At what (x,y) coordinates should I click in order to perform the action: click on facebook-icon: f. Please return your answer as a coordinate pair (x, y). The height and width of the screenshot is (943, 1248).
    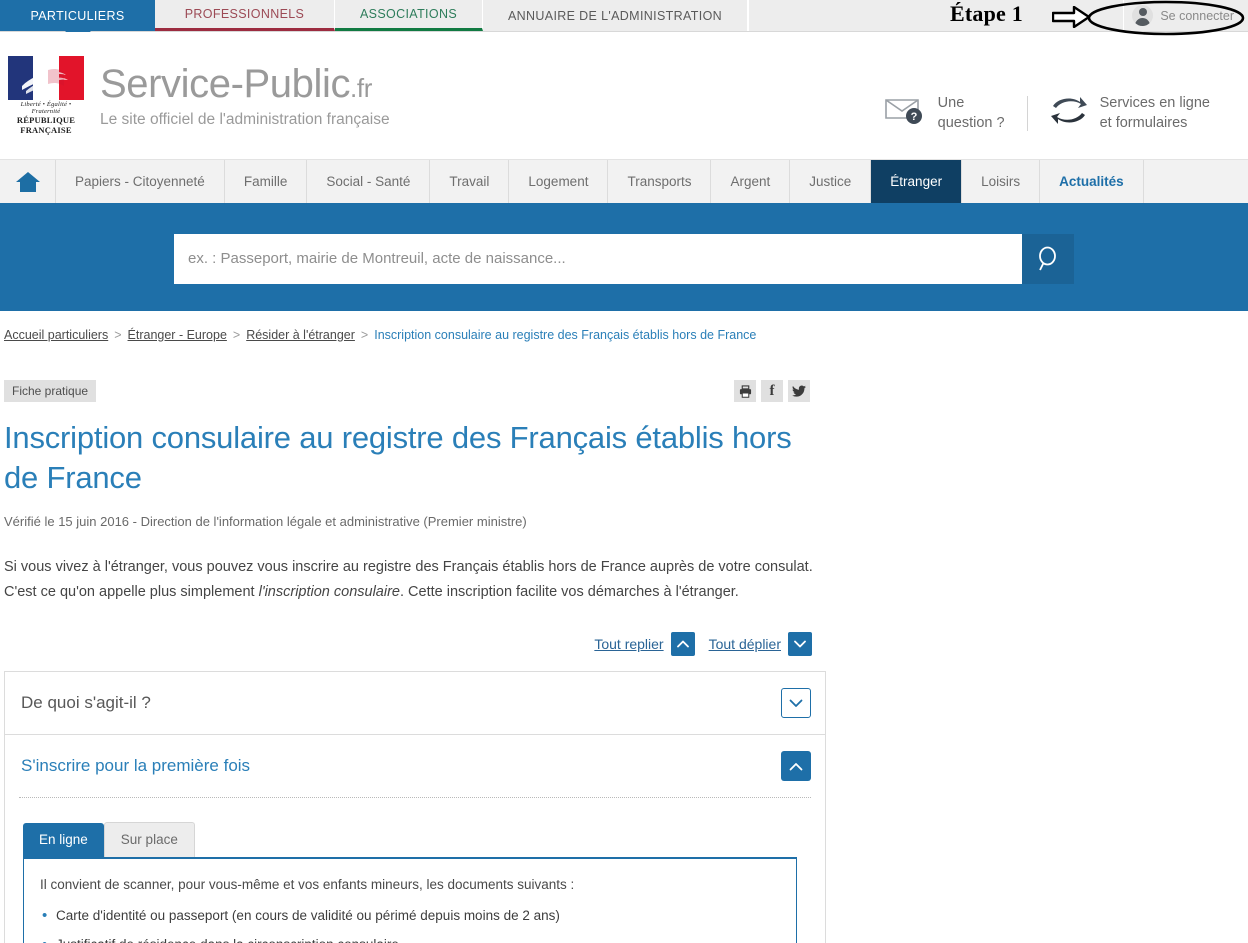
    Looking at the image, I should click on (772, 390).